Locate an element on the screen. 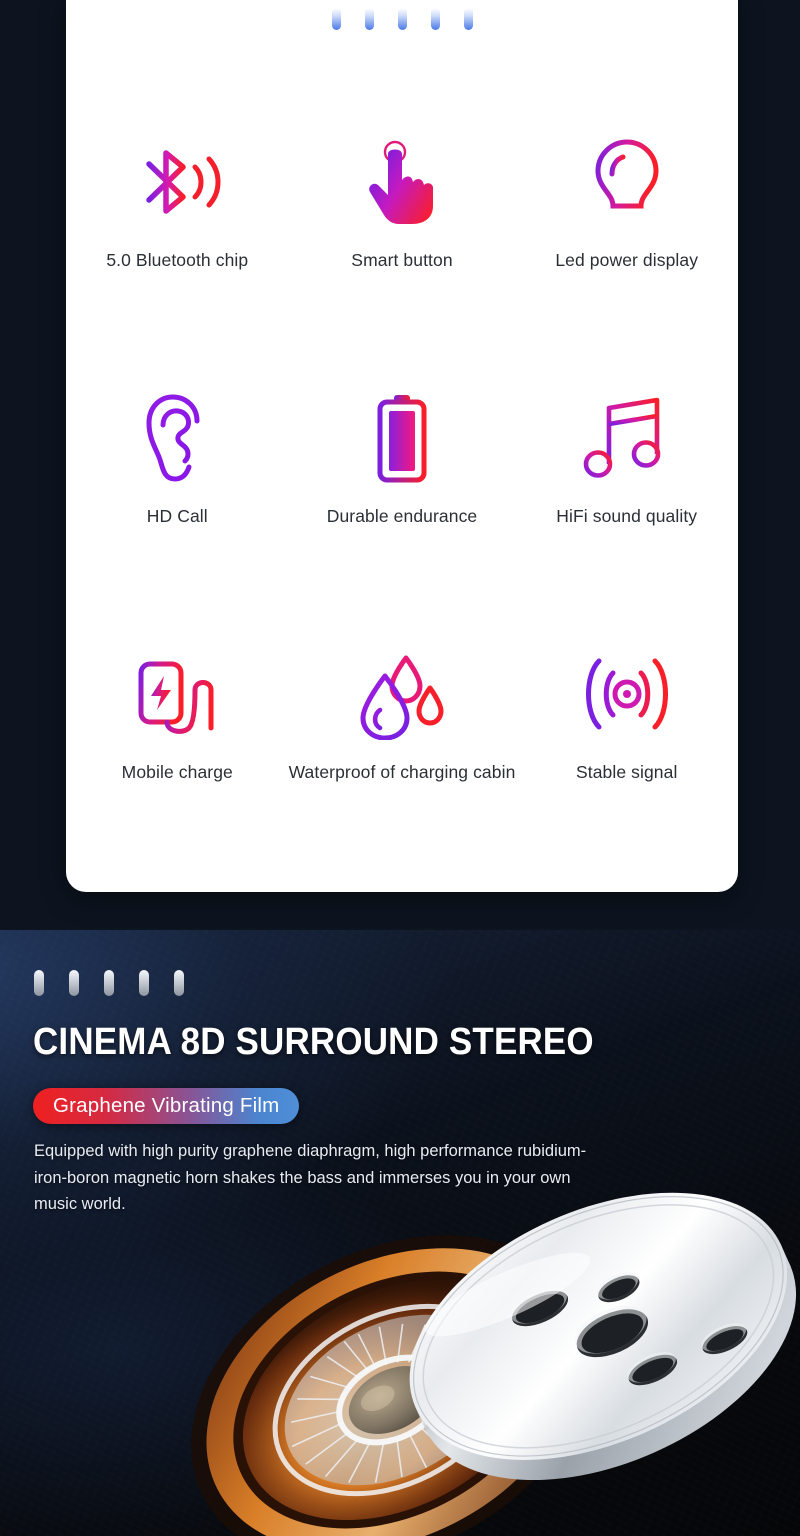 Image resolution: width=800 pixels, height=1536 pixels. feature-item-bluetooth: 5.0 Bluetooth chip is located at coordinates (177, 250).